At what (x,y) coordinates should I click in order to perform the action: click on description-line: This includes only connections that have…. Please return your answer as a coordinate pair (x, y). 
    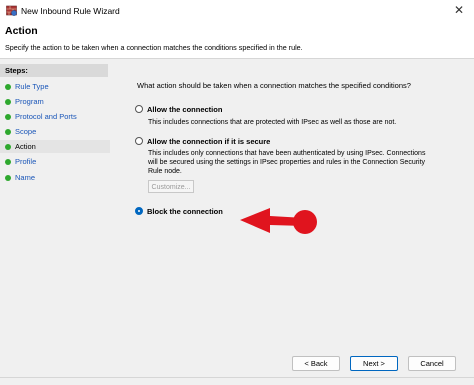
    Looking at the image, I should click on (287, 153).